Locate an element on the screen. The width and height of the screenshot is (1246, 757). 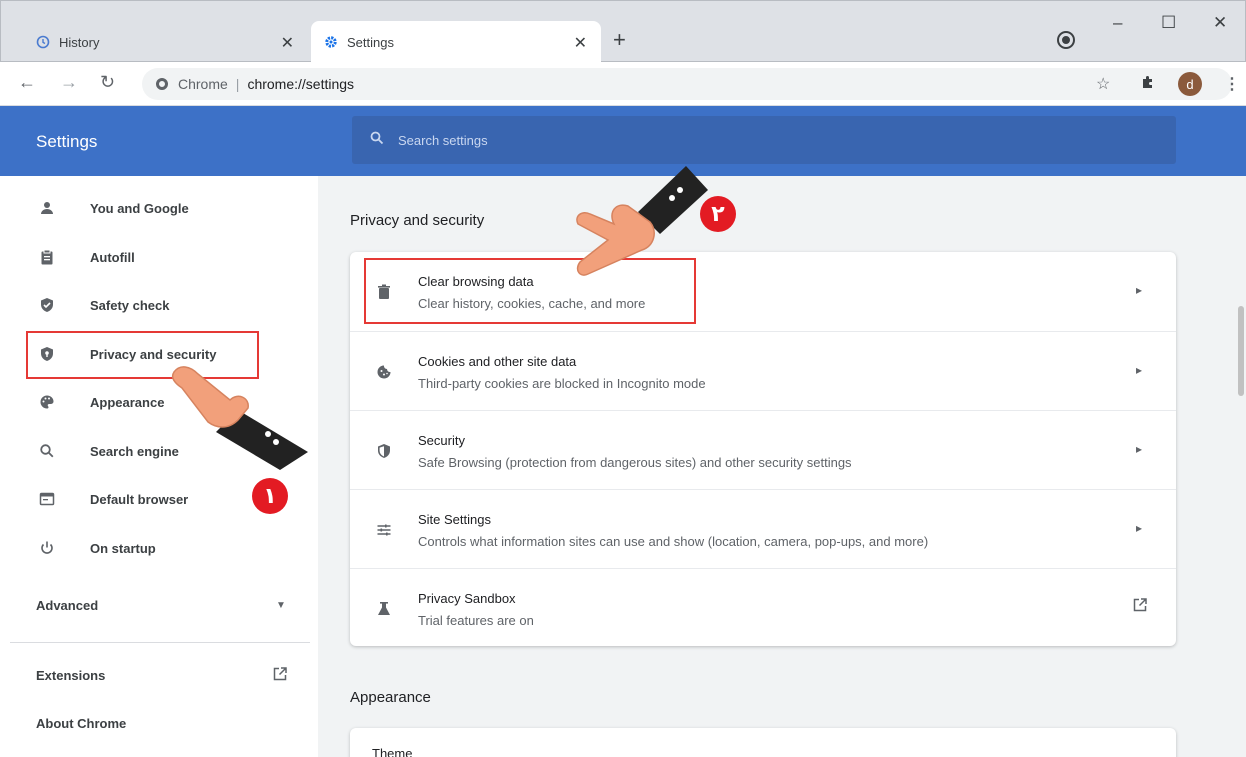
sidebar-item-label: You and Google is located at coordinates (139, 208).